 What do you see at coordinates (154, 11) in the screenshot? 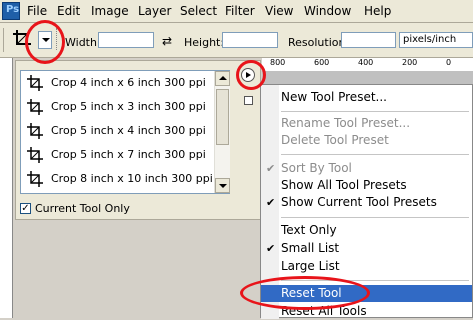
I see `menu-layer: Layer` at bounding box center [154, 11].